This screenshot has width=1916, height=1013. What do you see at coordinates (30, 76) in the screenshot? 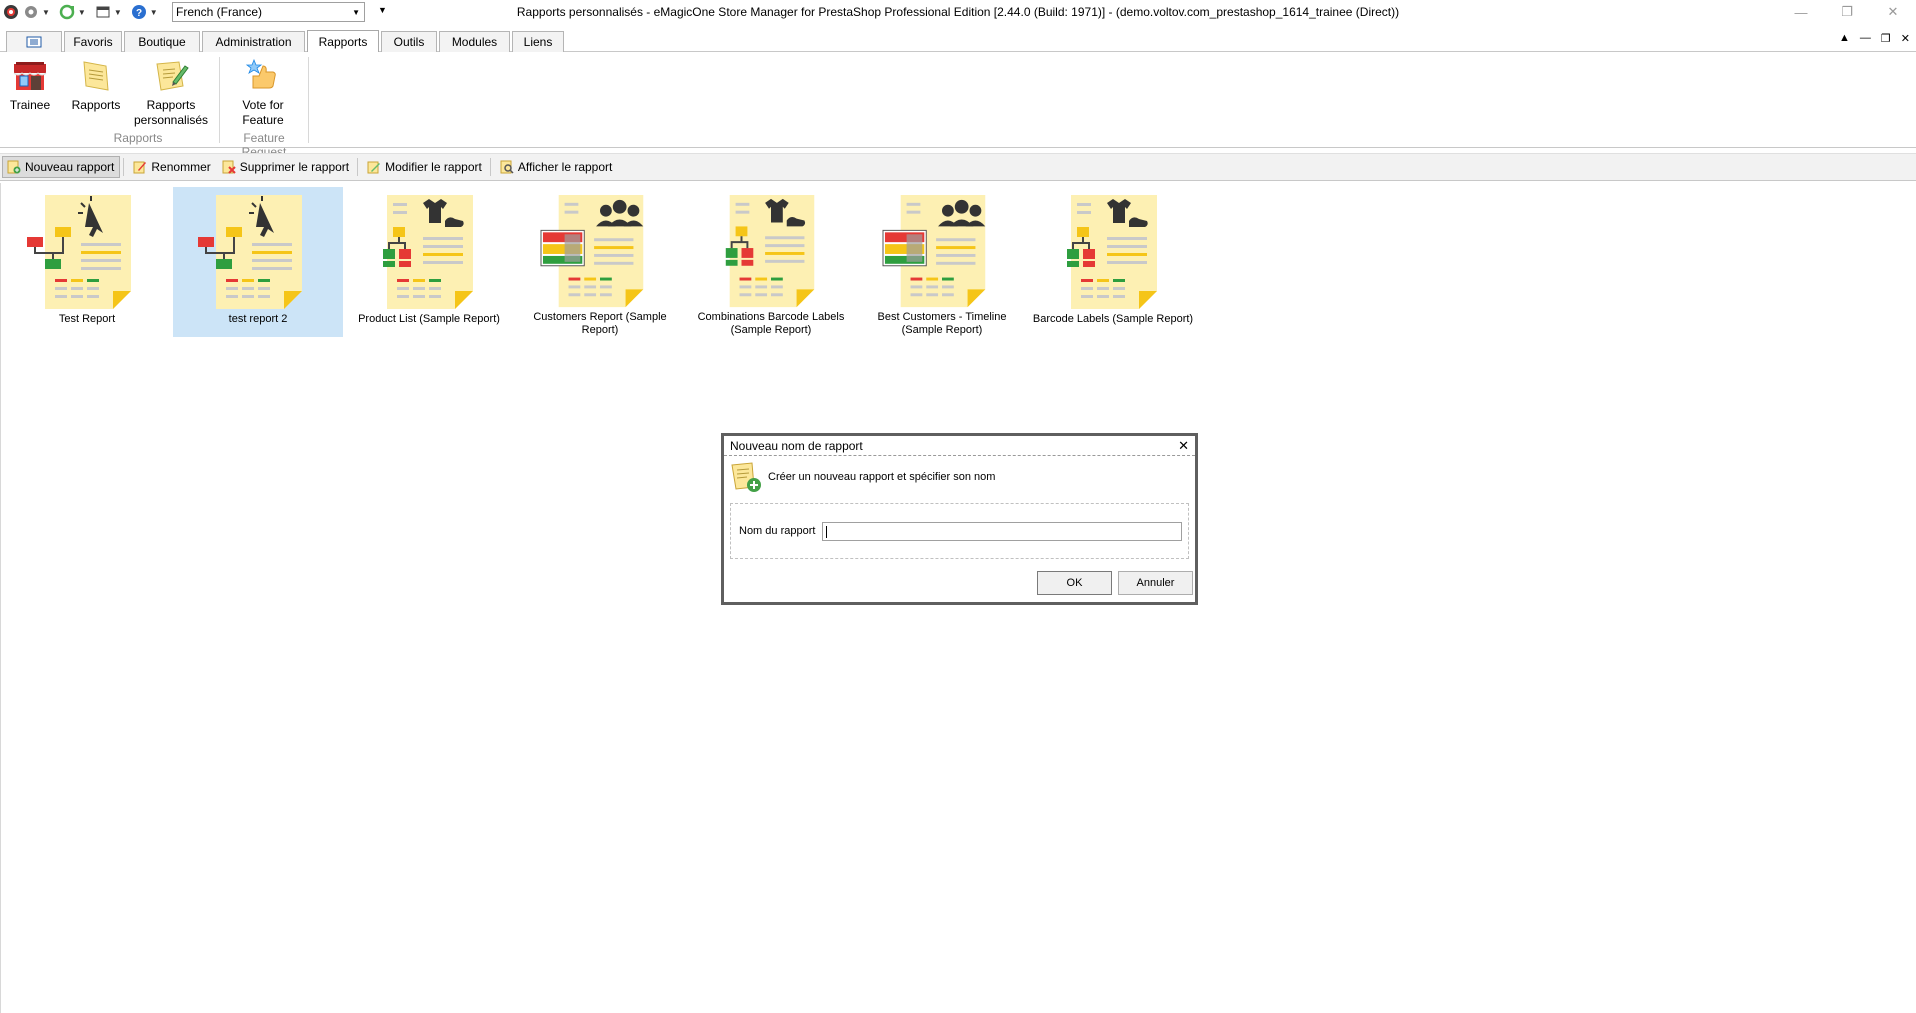
I see `store-icon` at bounding box center [30, 76].